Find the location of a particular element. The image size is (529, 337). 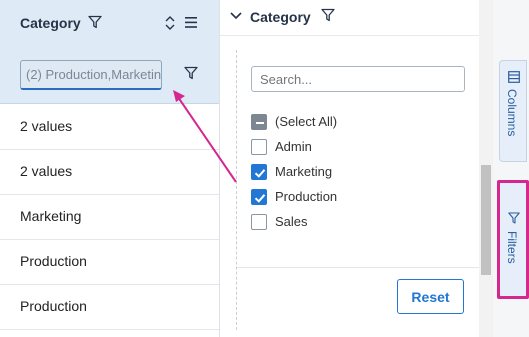

column-menu-icon is located at coordinates (191, 22).